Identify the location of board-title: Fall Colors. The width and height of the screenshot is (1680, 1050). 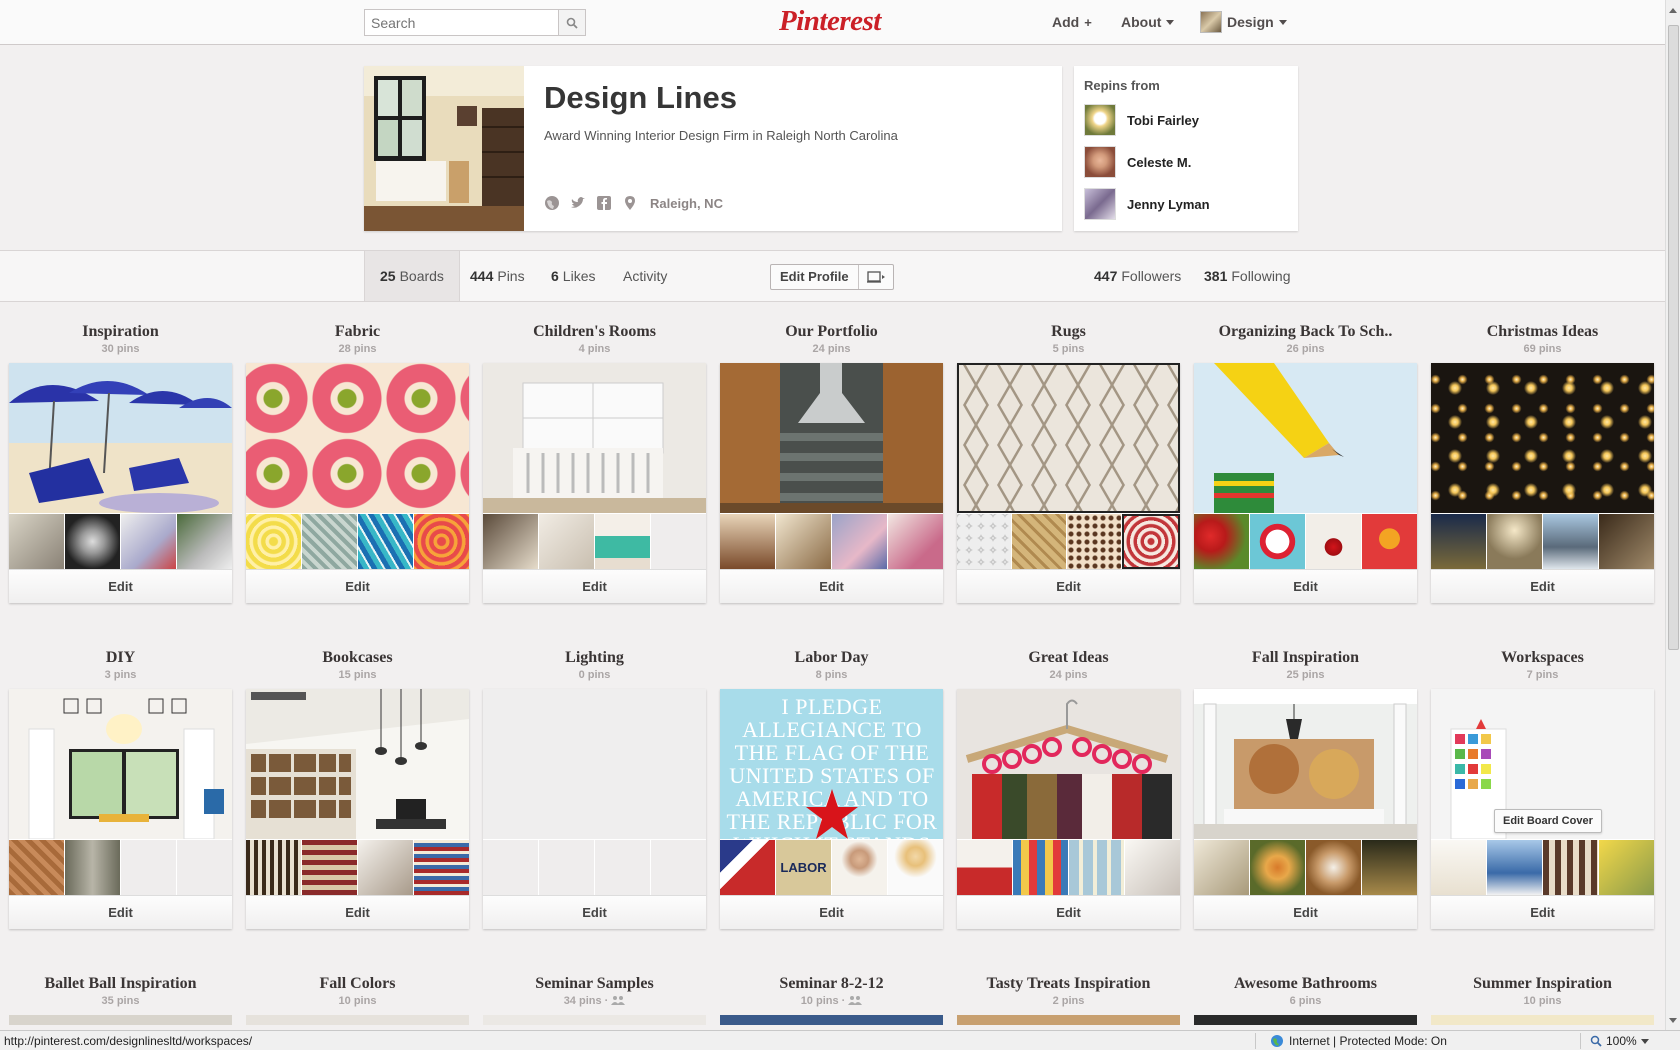
(357, 984).